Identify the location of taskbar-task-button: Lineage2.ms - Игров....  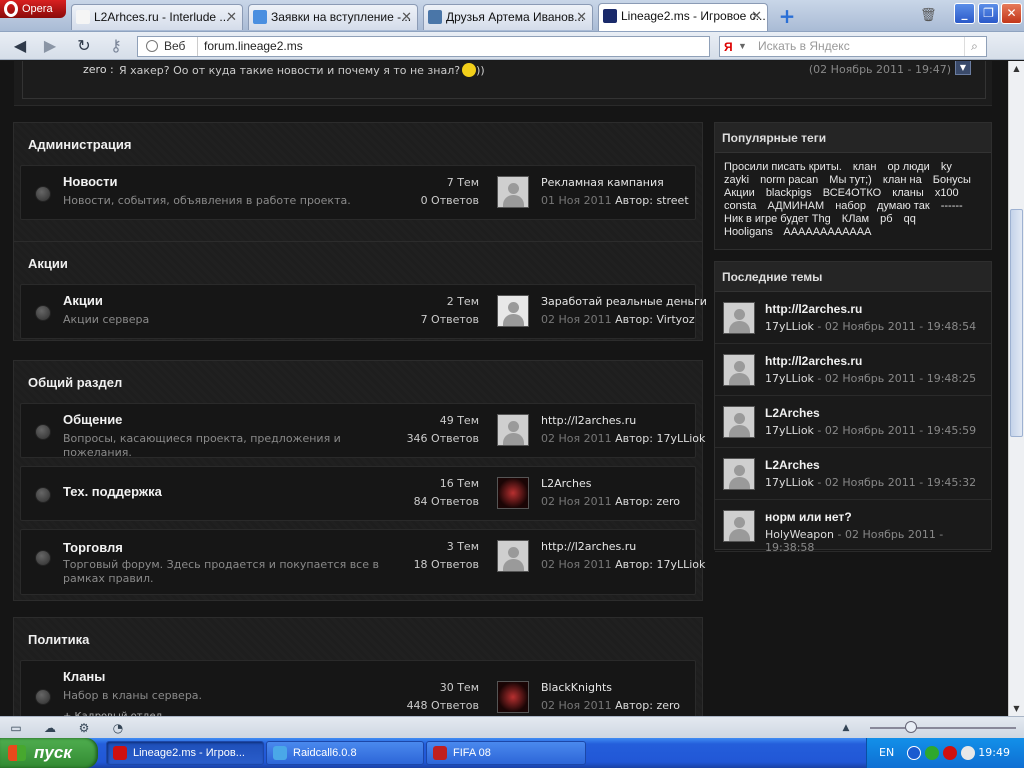
(185, 753).